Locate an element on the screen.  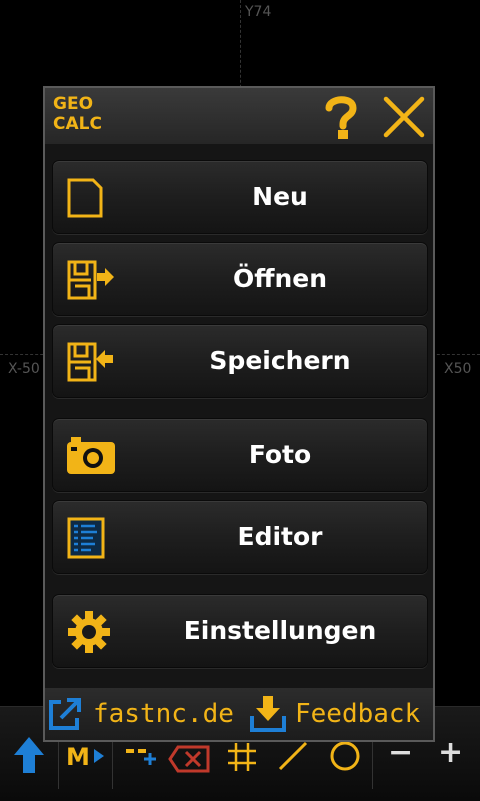
dialog-footer: fastnc.de Feedback is located at coordinates (239, 714).